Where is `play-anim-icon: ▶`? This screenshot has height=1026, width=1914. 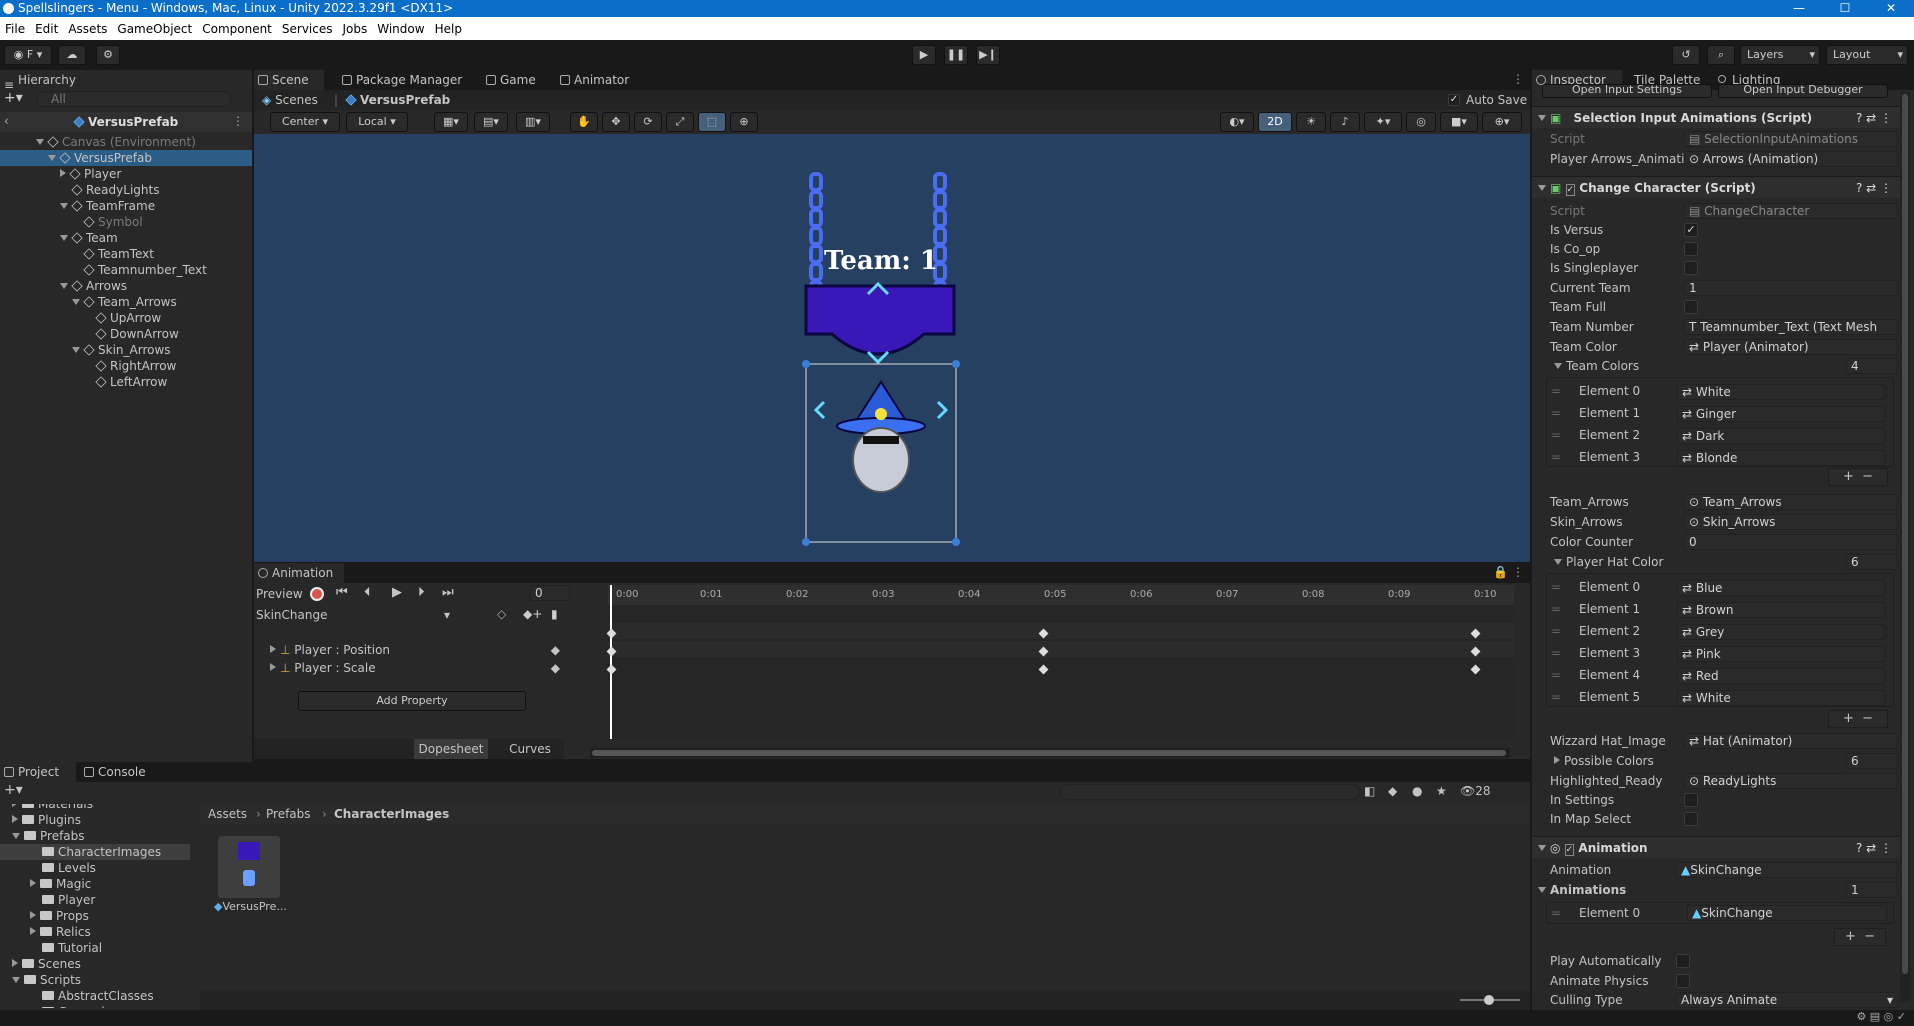
play-anim-icon: ▶ is located at coordinates (397, 592).